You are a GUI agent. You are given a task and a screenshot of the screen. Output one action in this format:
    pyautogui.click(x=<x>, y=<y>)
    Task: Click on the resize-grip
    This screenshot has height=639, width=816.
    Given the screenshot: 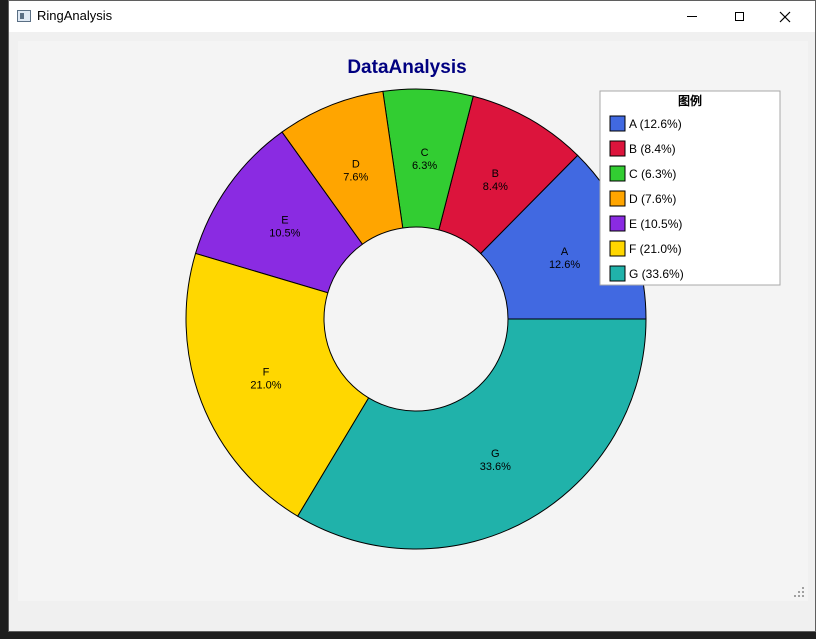 What is the action you would take?
    pyautogui.click(x=799, y=592)
    